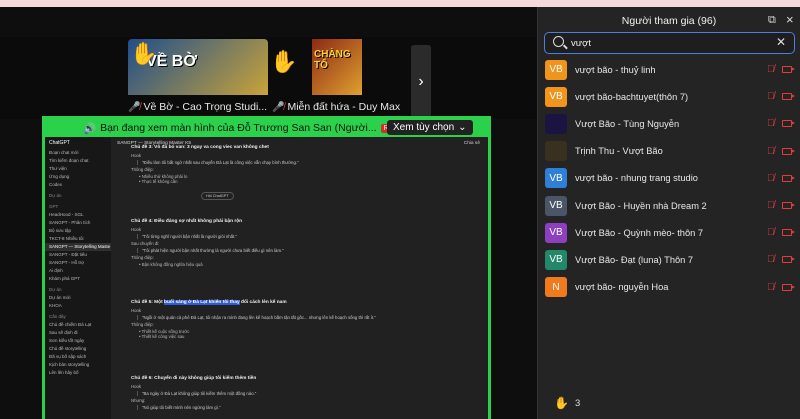 This screenshot has height=419, width=800. What do you see at coordinates (615, 69) in the screenshot?
I see `participant-name: vượt bão - thuỷ linh` at bounding box center [615, 69].